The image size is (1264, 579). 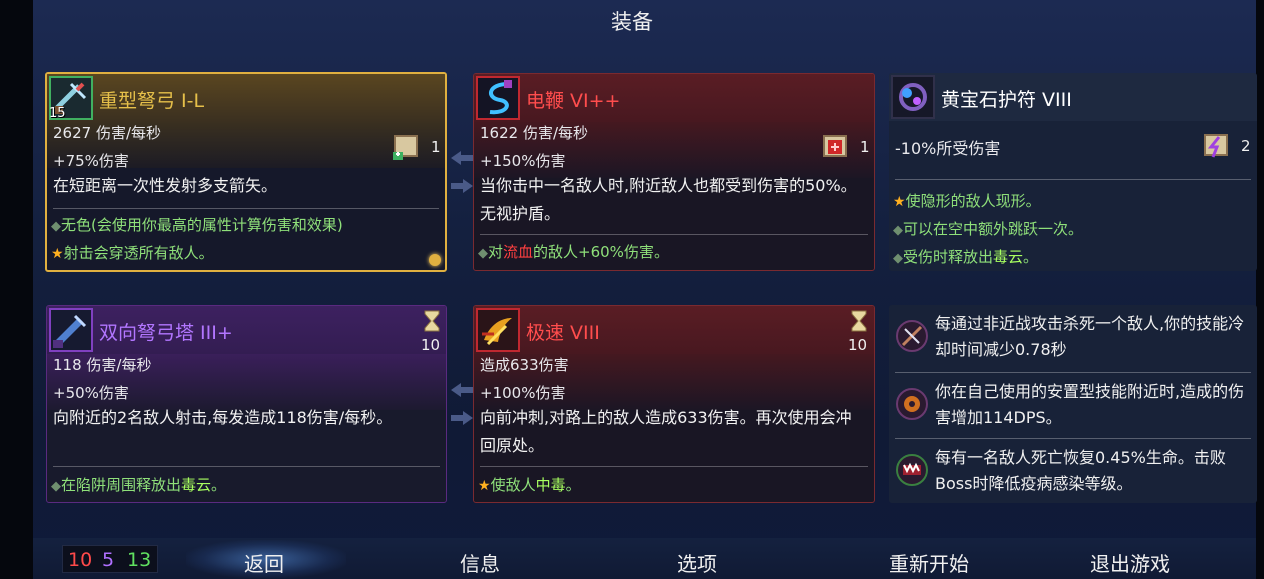 I want to click on skill-bonus: +100%伤害, so click(x=523, y=393).